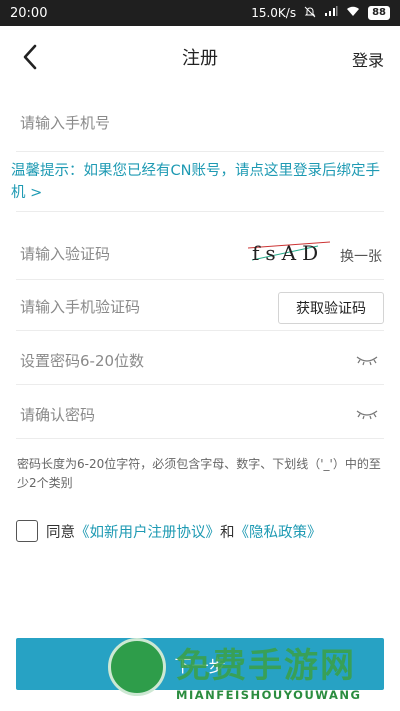 Image resolution: width=400 pixels, height=711 pixels. What do you see at coordinates (196, 182) in the screenshot?
I see `bind-hint-link: 温馨提示：如果您已经有CN账号，请点这里登录后绑定手机 >` at bounding box center [196, 182].